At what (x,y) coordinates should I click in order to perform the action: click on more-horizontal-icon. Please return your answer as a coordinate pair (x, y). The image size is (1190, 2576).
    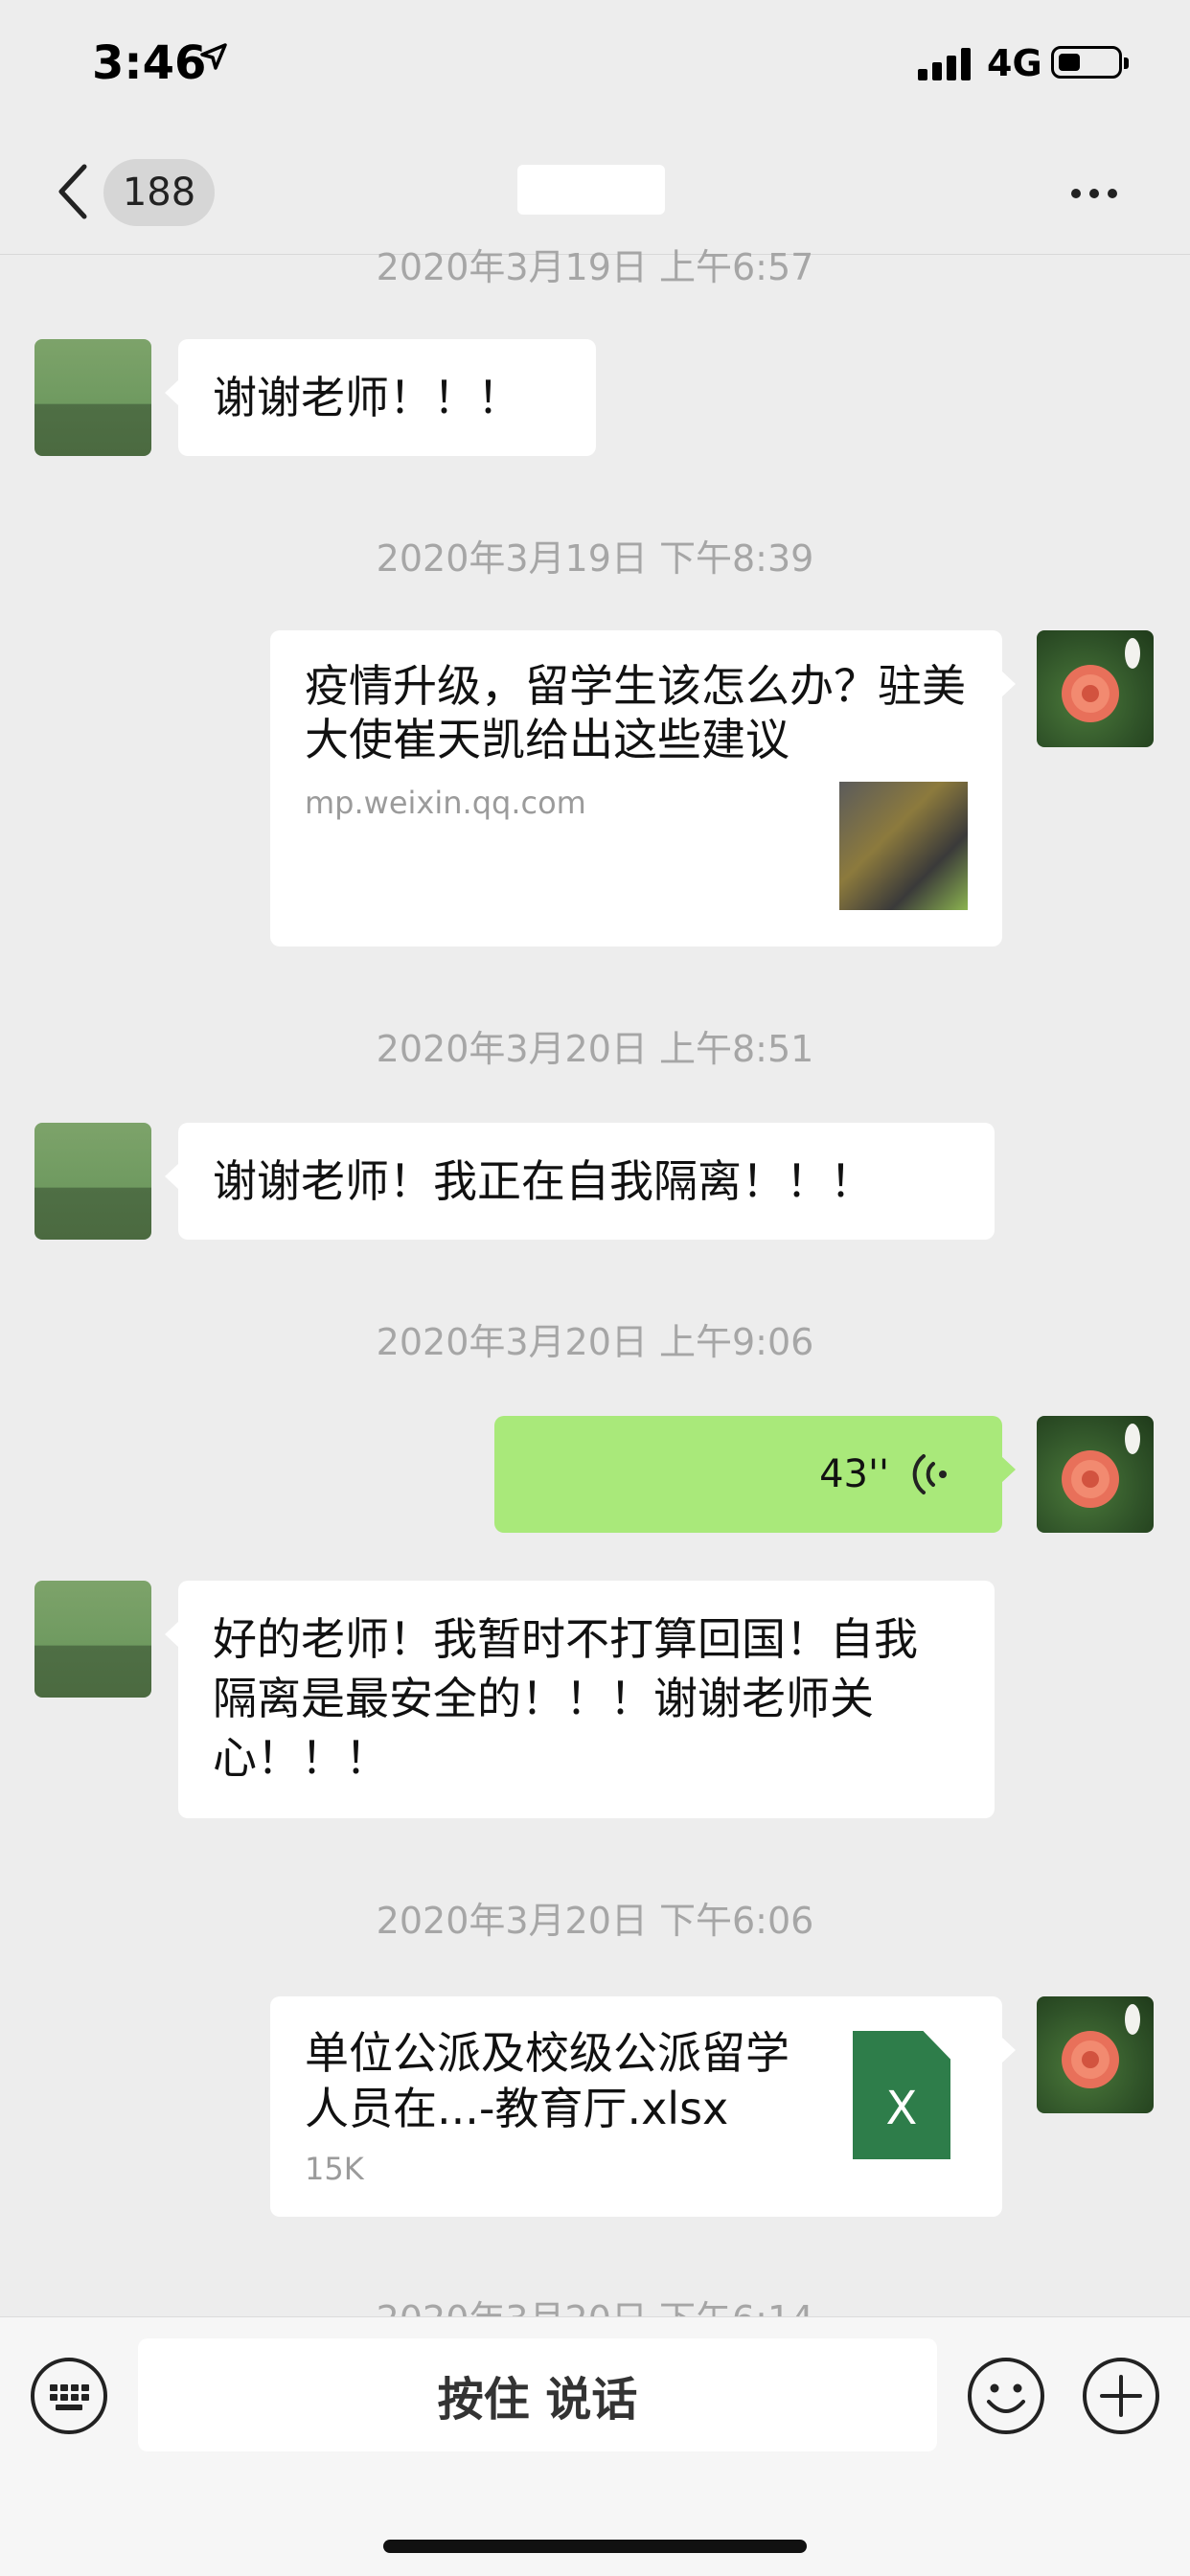
    Looking at the image, I should click on (1099, 193).